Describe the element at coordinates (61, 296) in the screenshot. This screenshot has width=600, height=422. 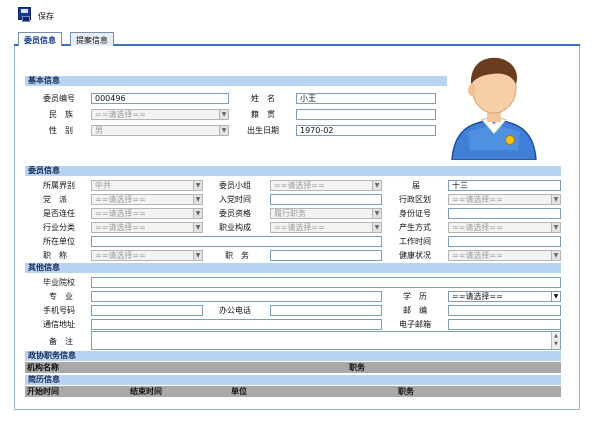
I see `major-label: 专 业` at that location.